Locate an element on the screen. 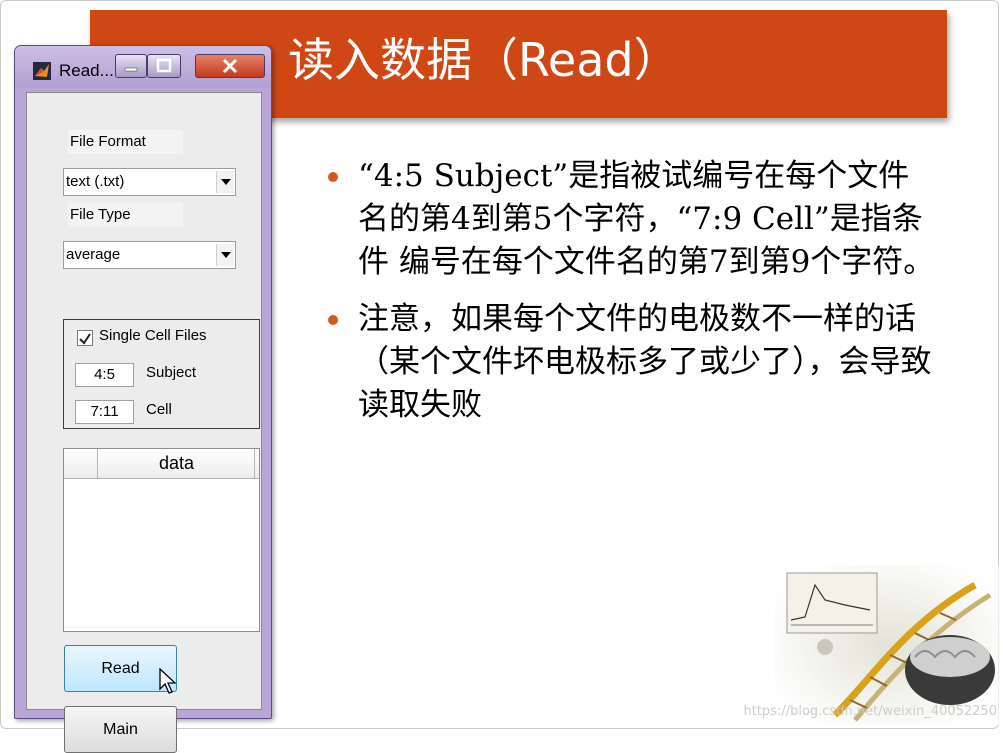 The width and height of the screenshot is (1003, 753). matlab-icon is located at coordinates (42, 71).